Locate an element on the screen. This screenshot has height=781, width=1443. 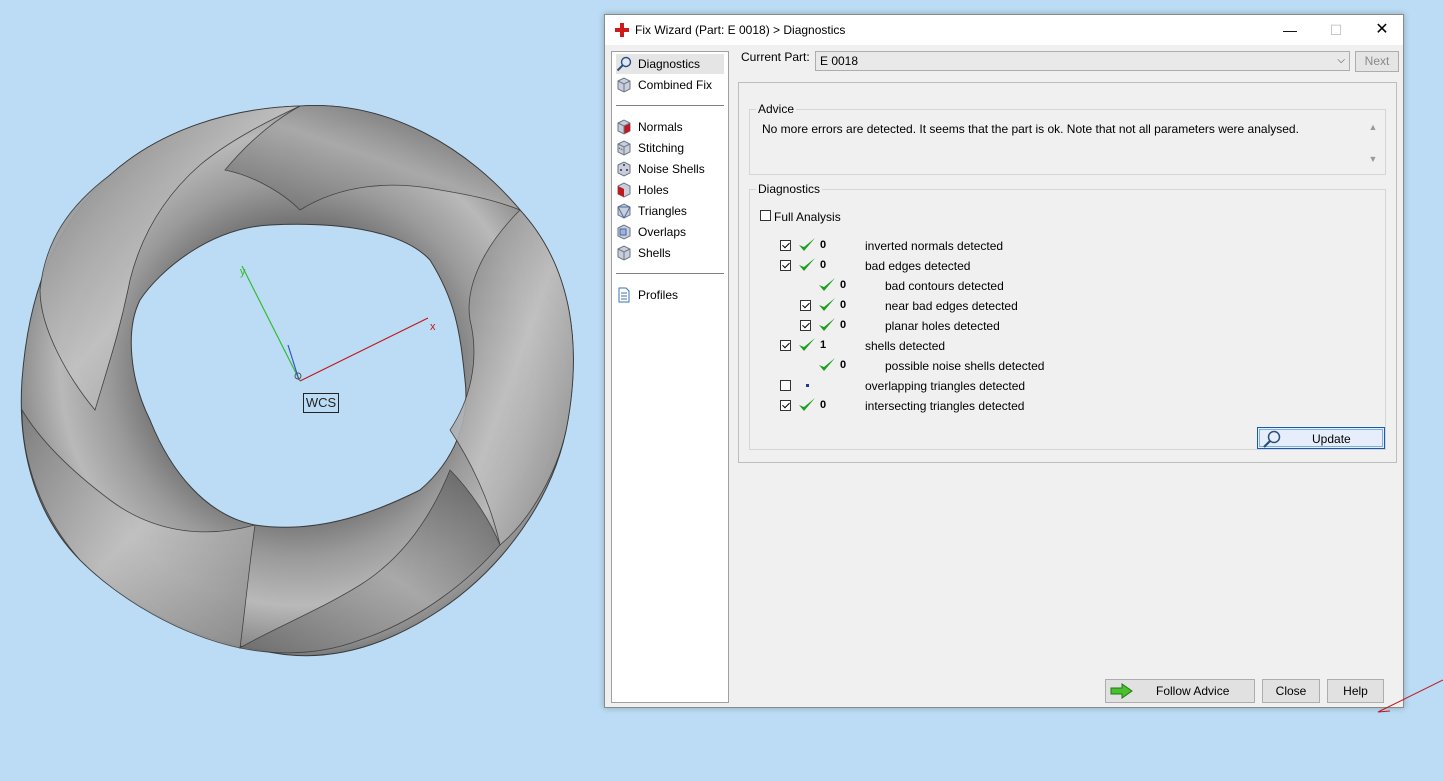
close-window-button: ✕ is located at coordinates (1382, 30).